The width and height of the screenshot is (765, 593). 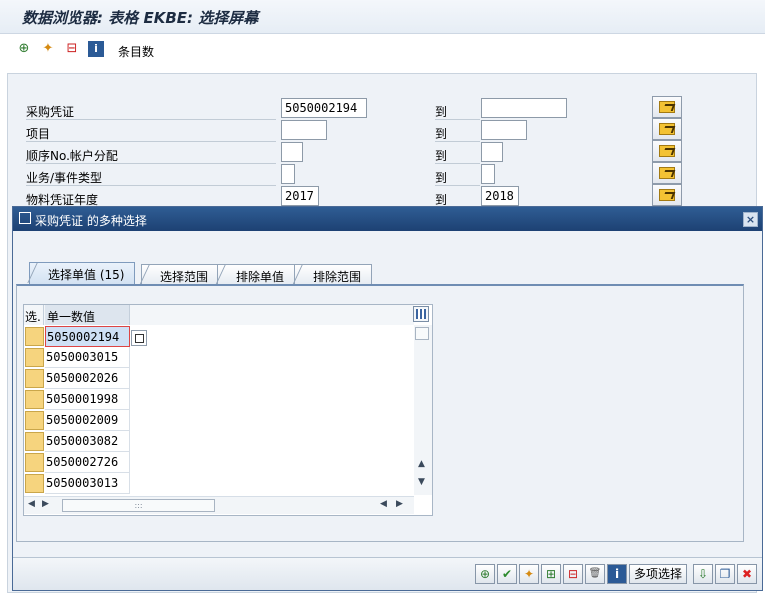 I want to click on table-row: 5050003082, so click(x=77, y=441).